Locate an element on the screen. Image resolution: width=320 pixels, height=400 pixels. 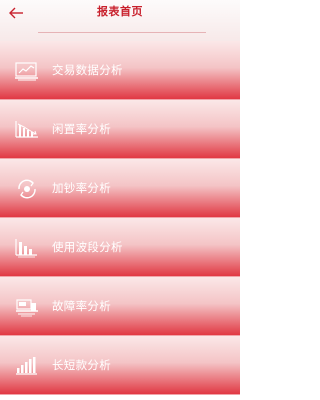
menu-item-label: 闲置率分析 is located at coordinates (81, 129).